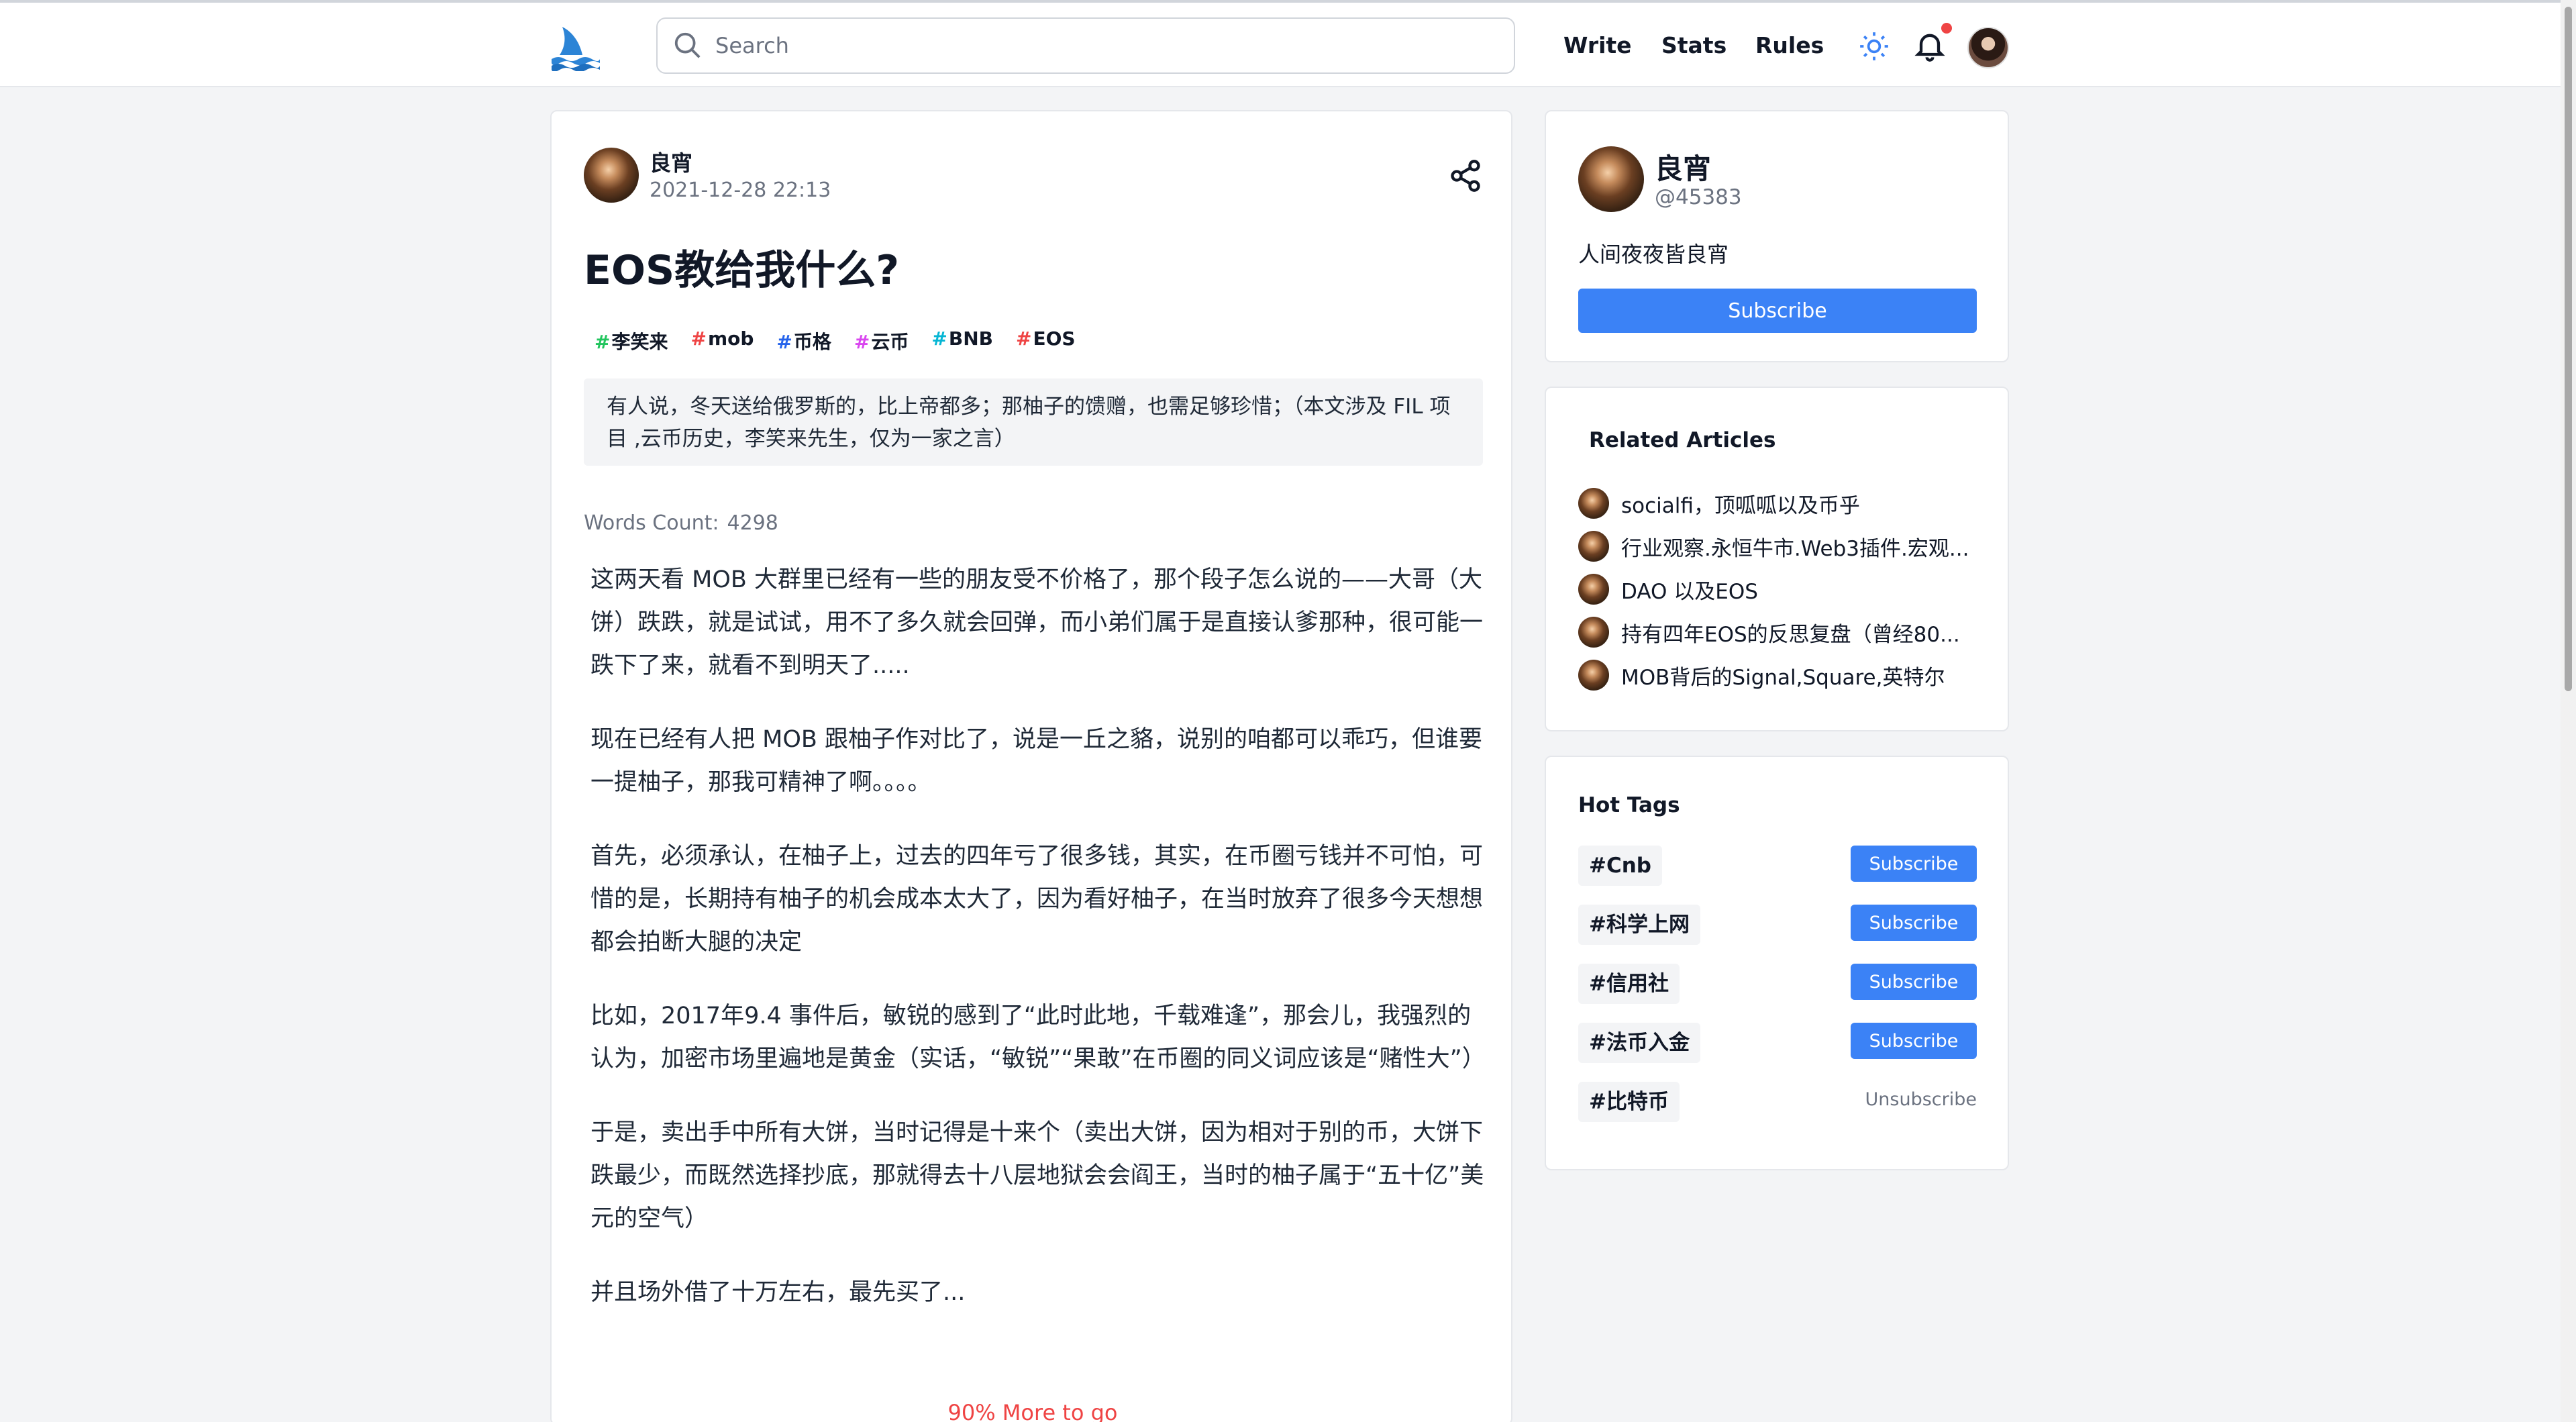 The width and height of the screenshot is (2576, 1422). Describe the element at coordinates (742, 271) in the screenshot. I see `article-title: EOS教给我什么?` at that location.